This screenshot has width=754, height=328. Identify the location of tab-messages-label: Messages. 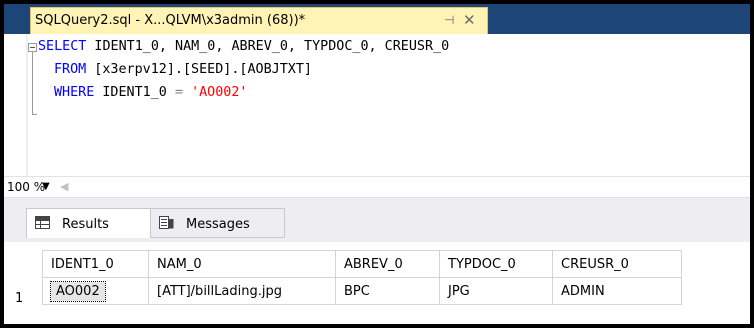
(218, 224).